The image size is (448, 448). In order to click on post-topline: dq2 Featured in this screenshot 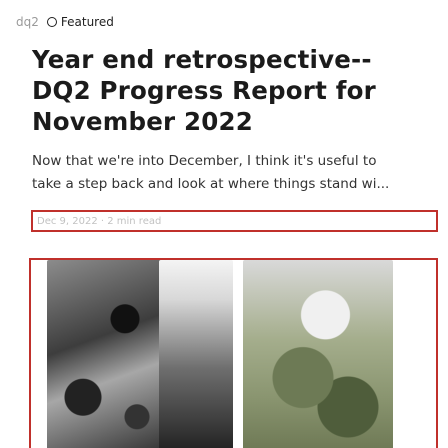, I will do `click(65, 22)`.